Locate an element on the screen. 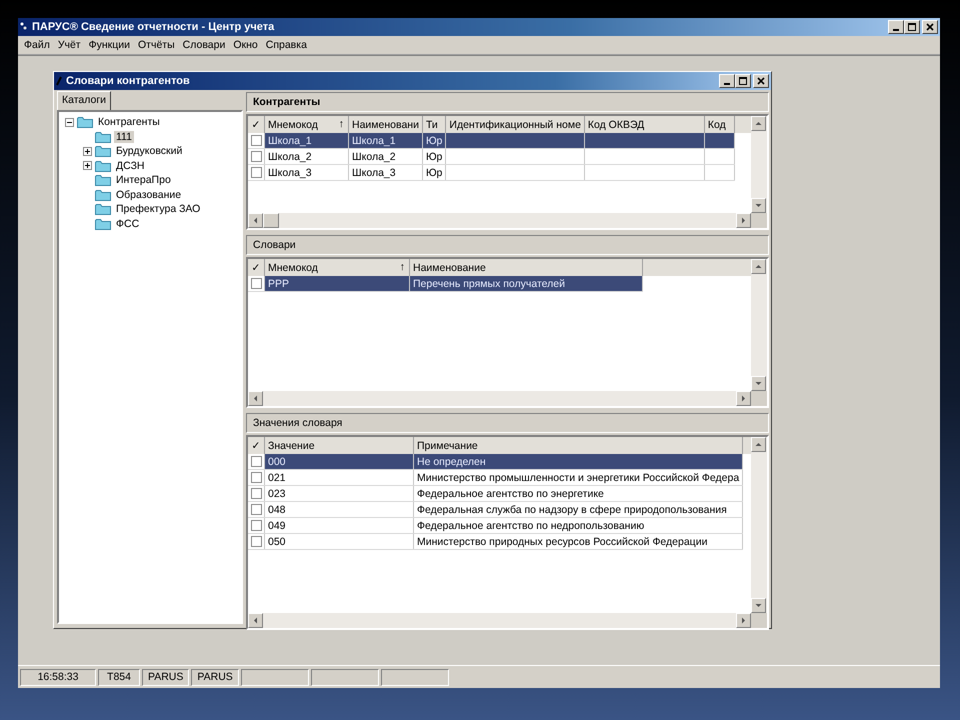  close-icon is located at coordinates (930, 27).